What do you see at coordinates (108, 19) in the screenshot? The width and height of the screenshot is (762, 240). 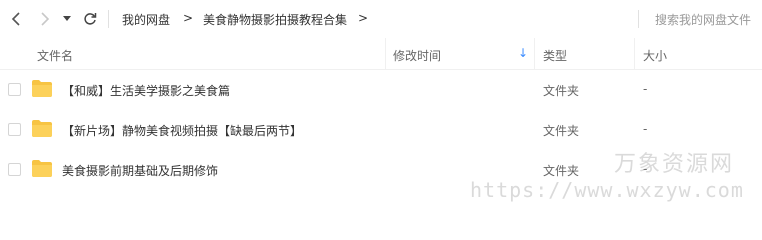 I see `toolbar-divider` at bounding box center [108, 19].